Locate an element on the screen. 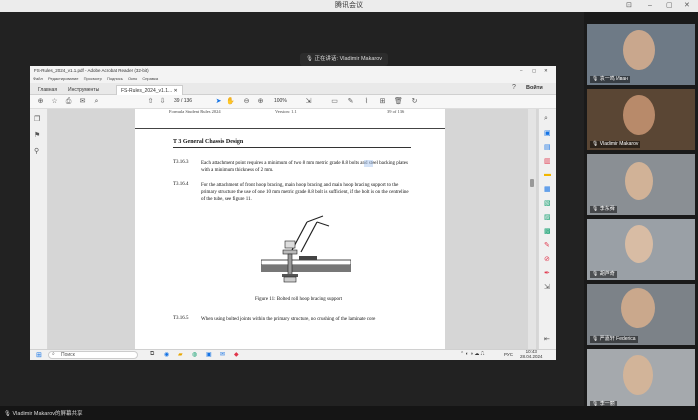 The height and width of the screenshot is (420, 698). comment-tool-icon: ▬ is located at coordinates (547, 174).